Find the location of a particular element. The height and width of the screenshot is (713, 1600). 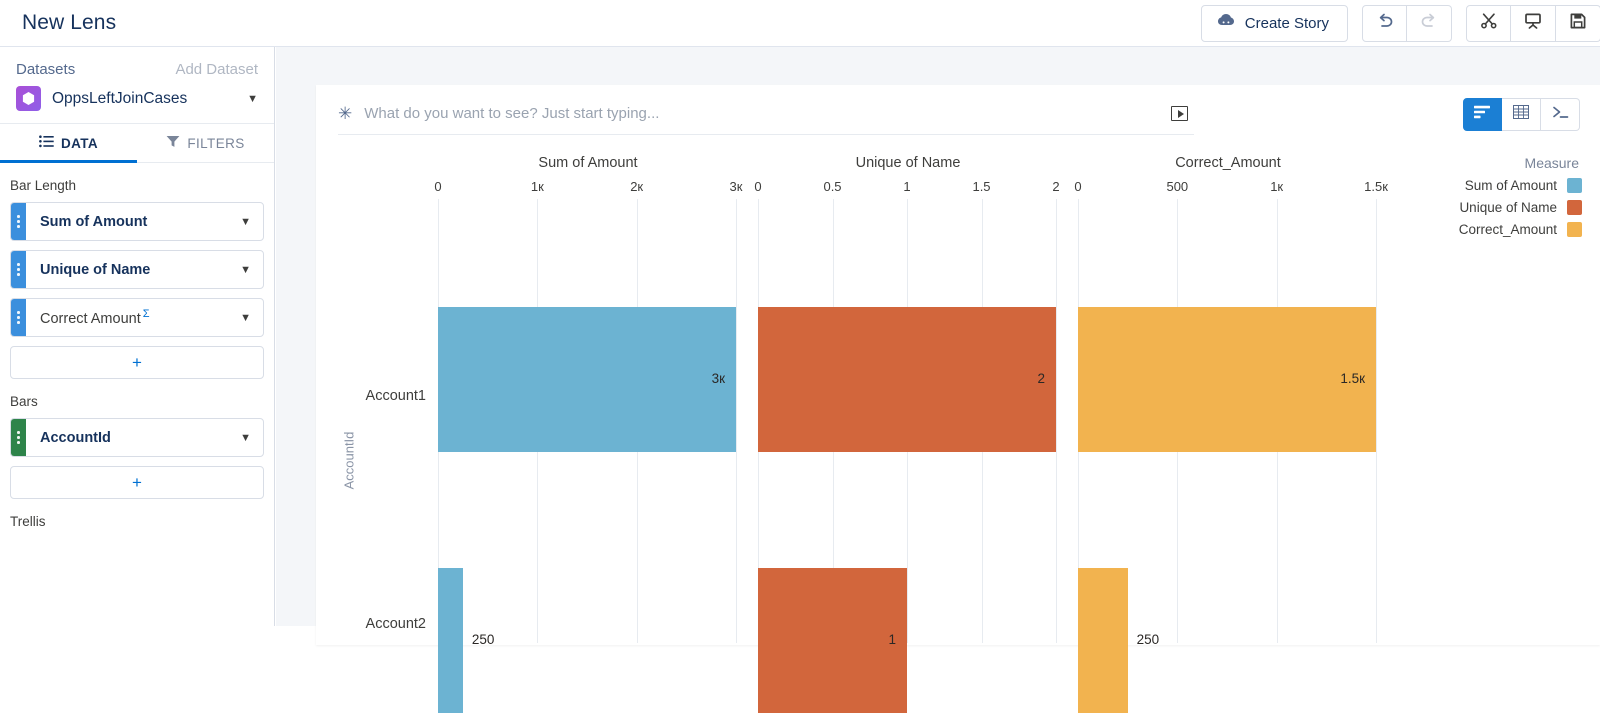

save-icon is located at coordinates (1578, 23).